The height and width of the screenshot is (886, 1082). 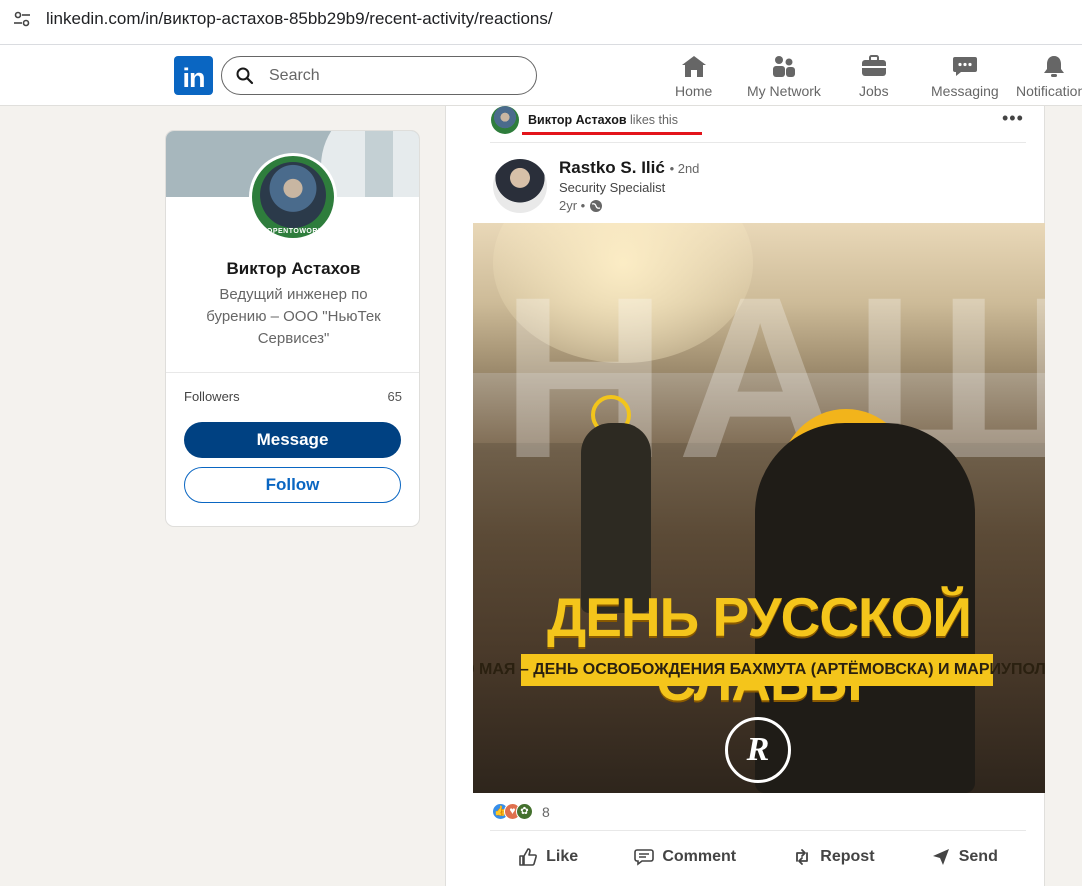 I want to click on network-icon, so click(x=784, y=66).